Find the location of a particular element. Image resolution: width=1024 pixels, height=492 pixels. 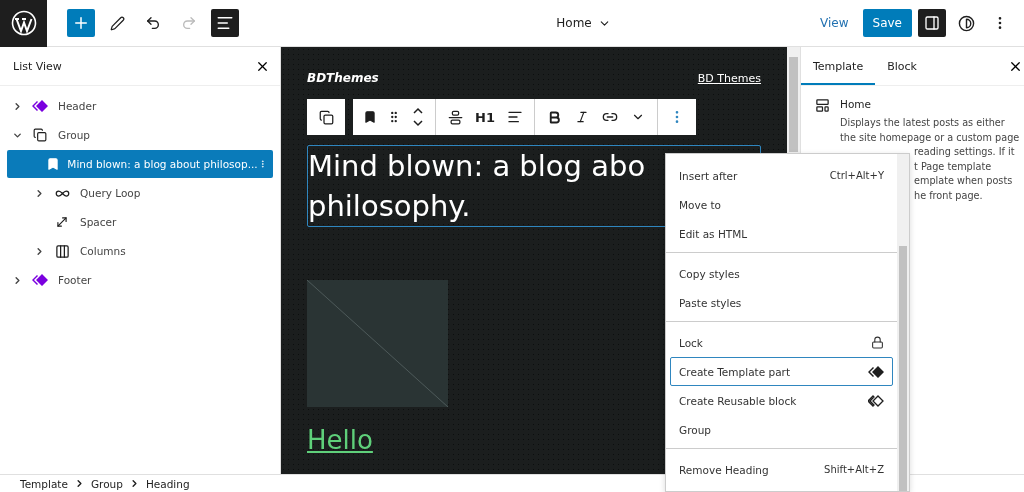

columns-icon is located at coordinates (62, 251).